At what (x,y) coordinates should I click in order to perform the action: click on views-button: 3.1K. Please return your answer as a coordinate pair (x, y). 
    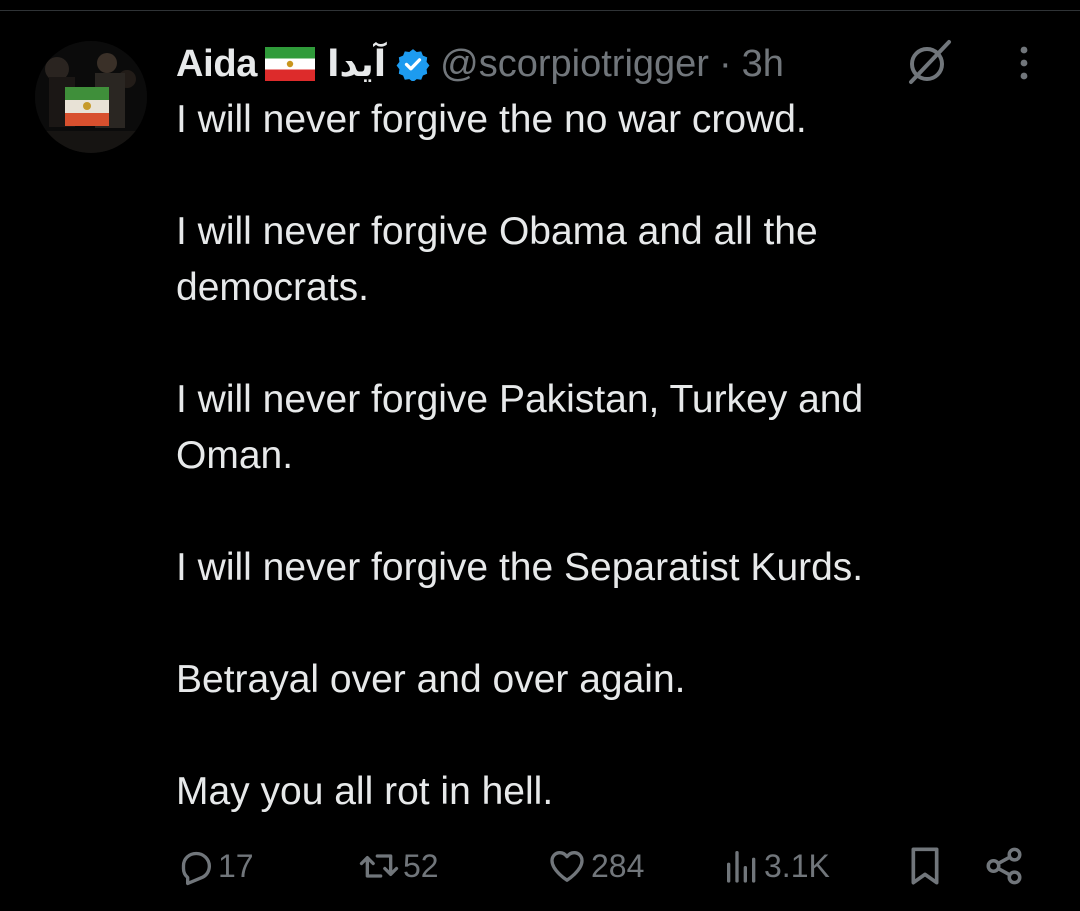
    Looking at the image, I should click on (776, 866).